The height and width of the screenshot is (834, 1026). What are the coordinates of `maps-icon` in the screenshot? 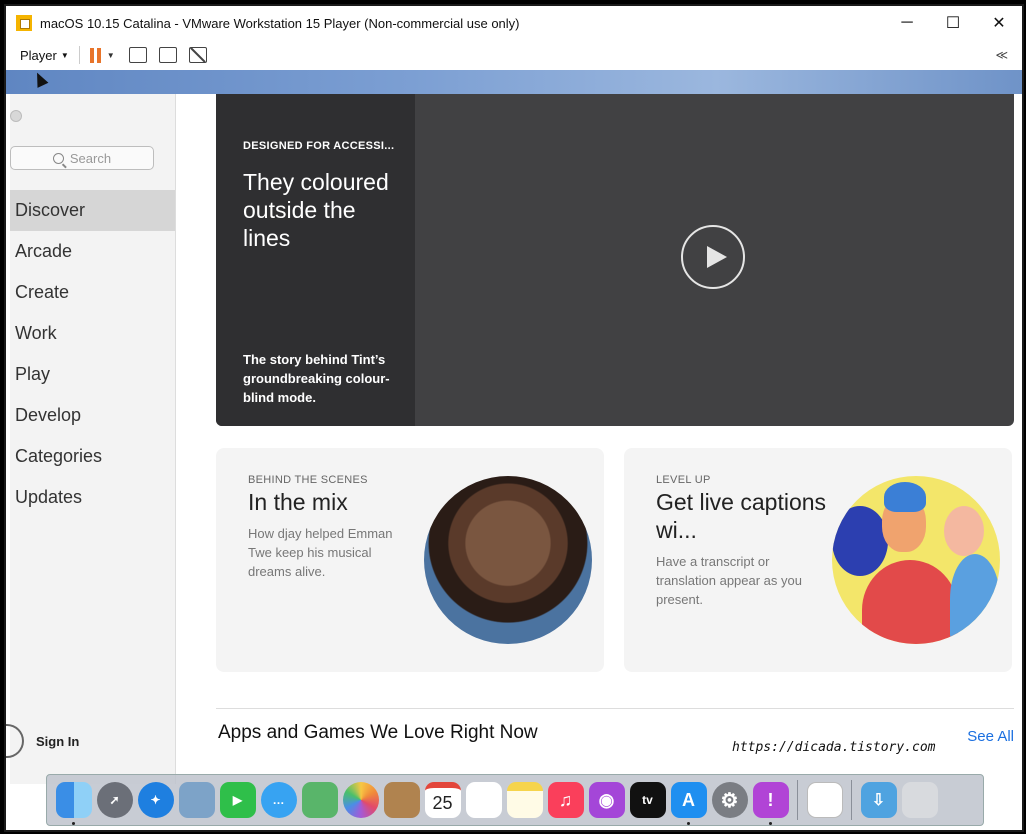 It's located at (319, 800).